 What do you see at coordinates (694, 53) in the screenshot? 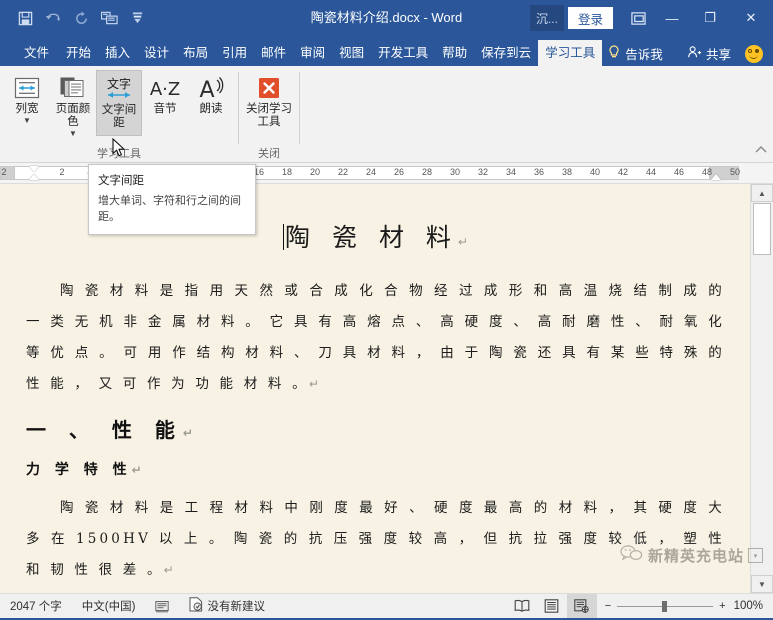
I see `share-person-icon` at bounding box center [694, 53].